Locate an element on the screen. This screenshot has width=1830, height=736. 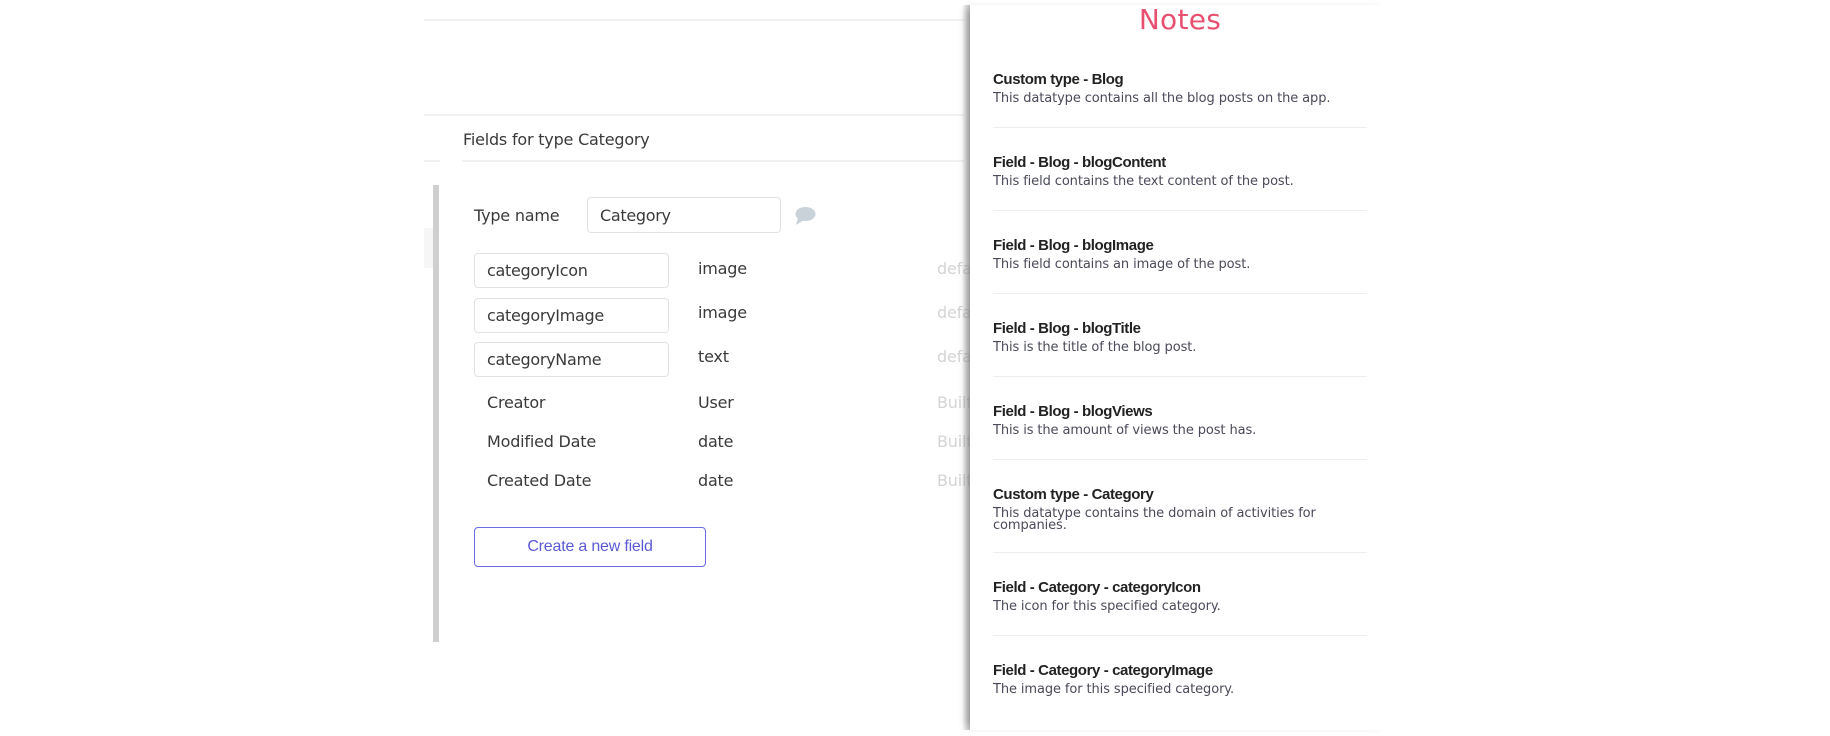
note-heading: Field - Blog - blogContent is located at coordinates (1079, 162).